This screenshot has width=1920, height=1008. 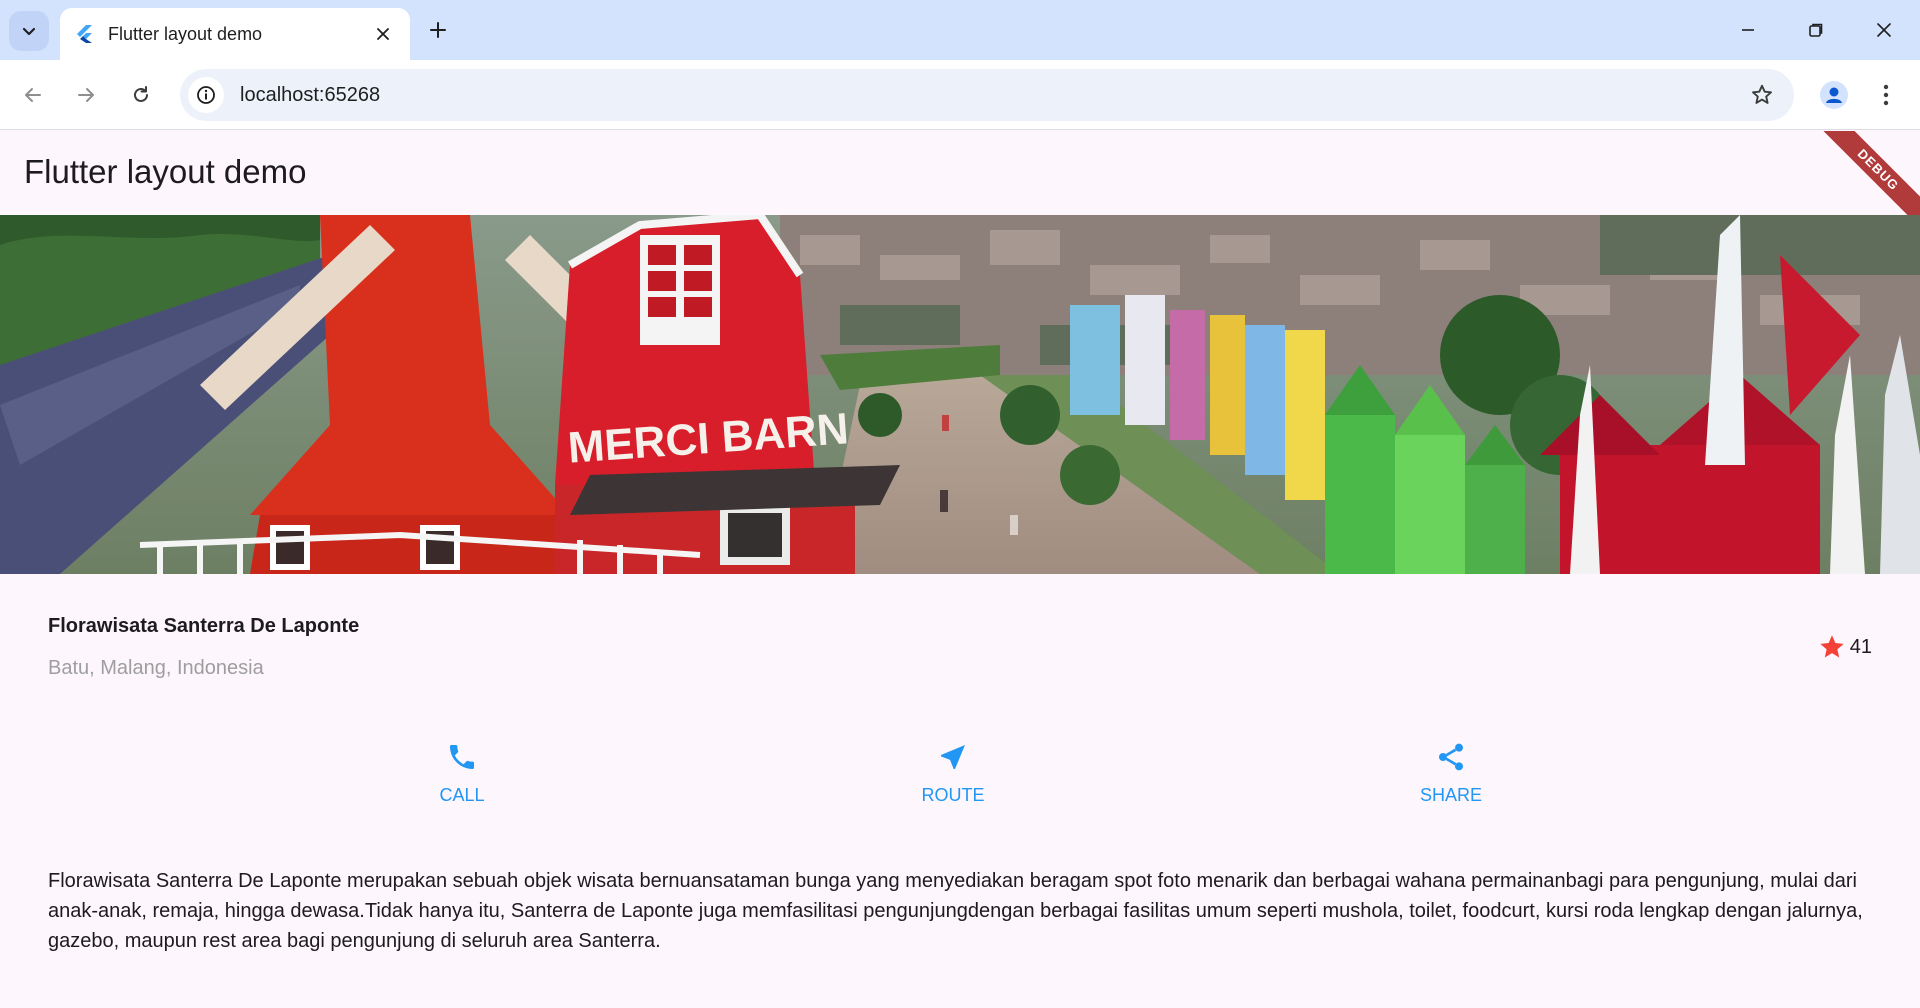 I want to click on chevron-down-icon, so click(x=29, y=31).